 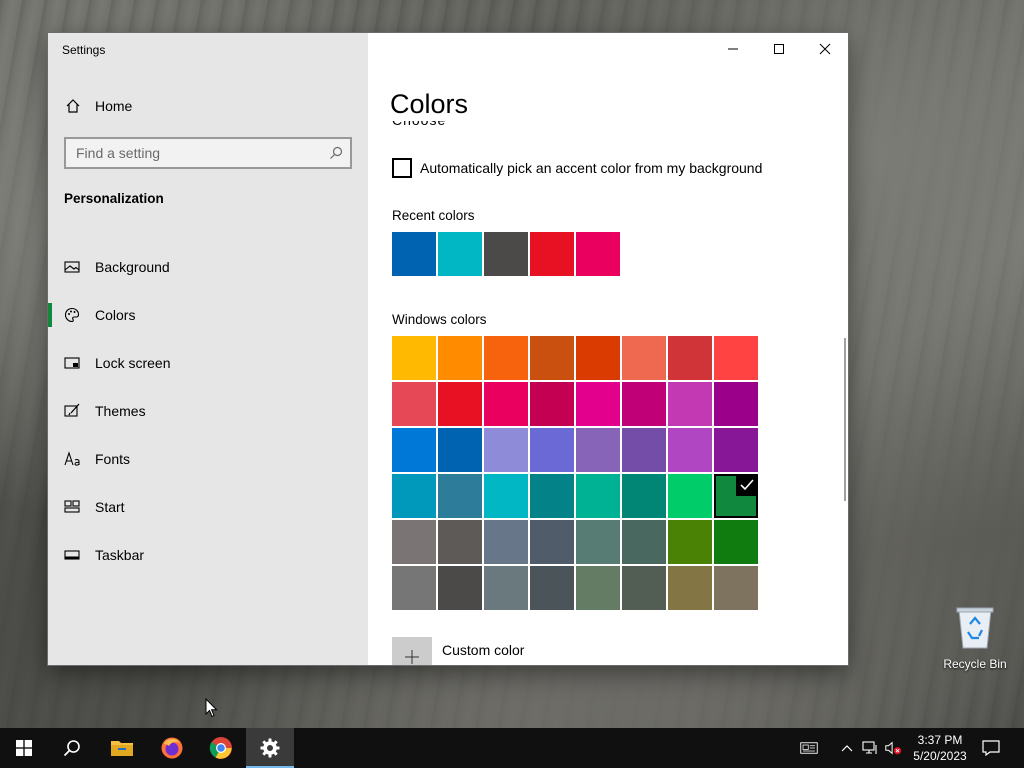 What do you see at coordinates (940, 756) in the screenshot?
I see `clock-date: 5/20/2023` at bounding box center [940, 756].